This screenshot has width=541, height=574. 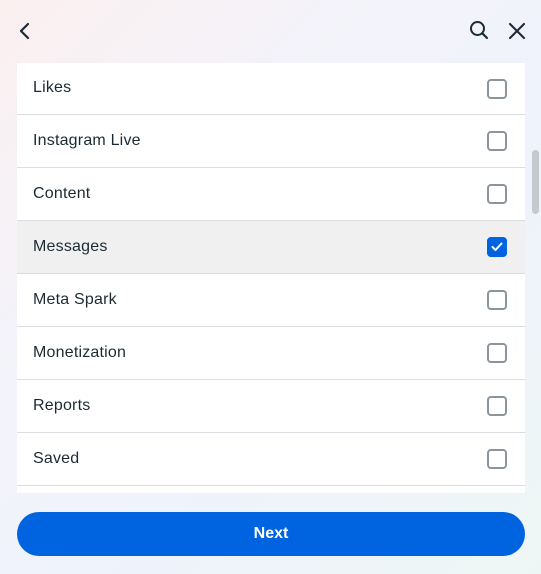 I want to click on list-item: Monetization, so click(x=271, y=353).